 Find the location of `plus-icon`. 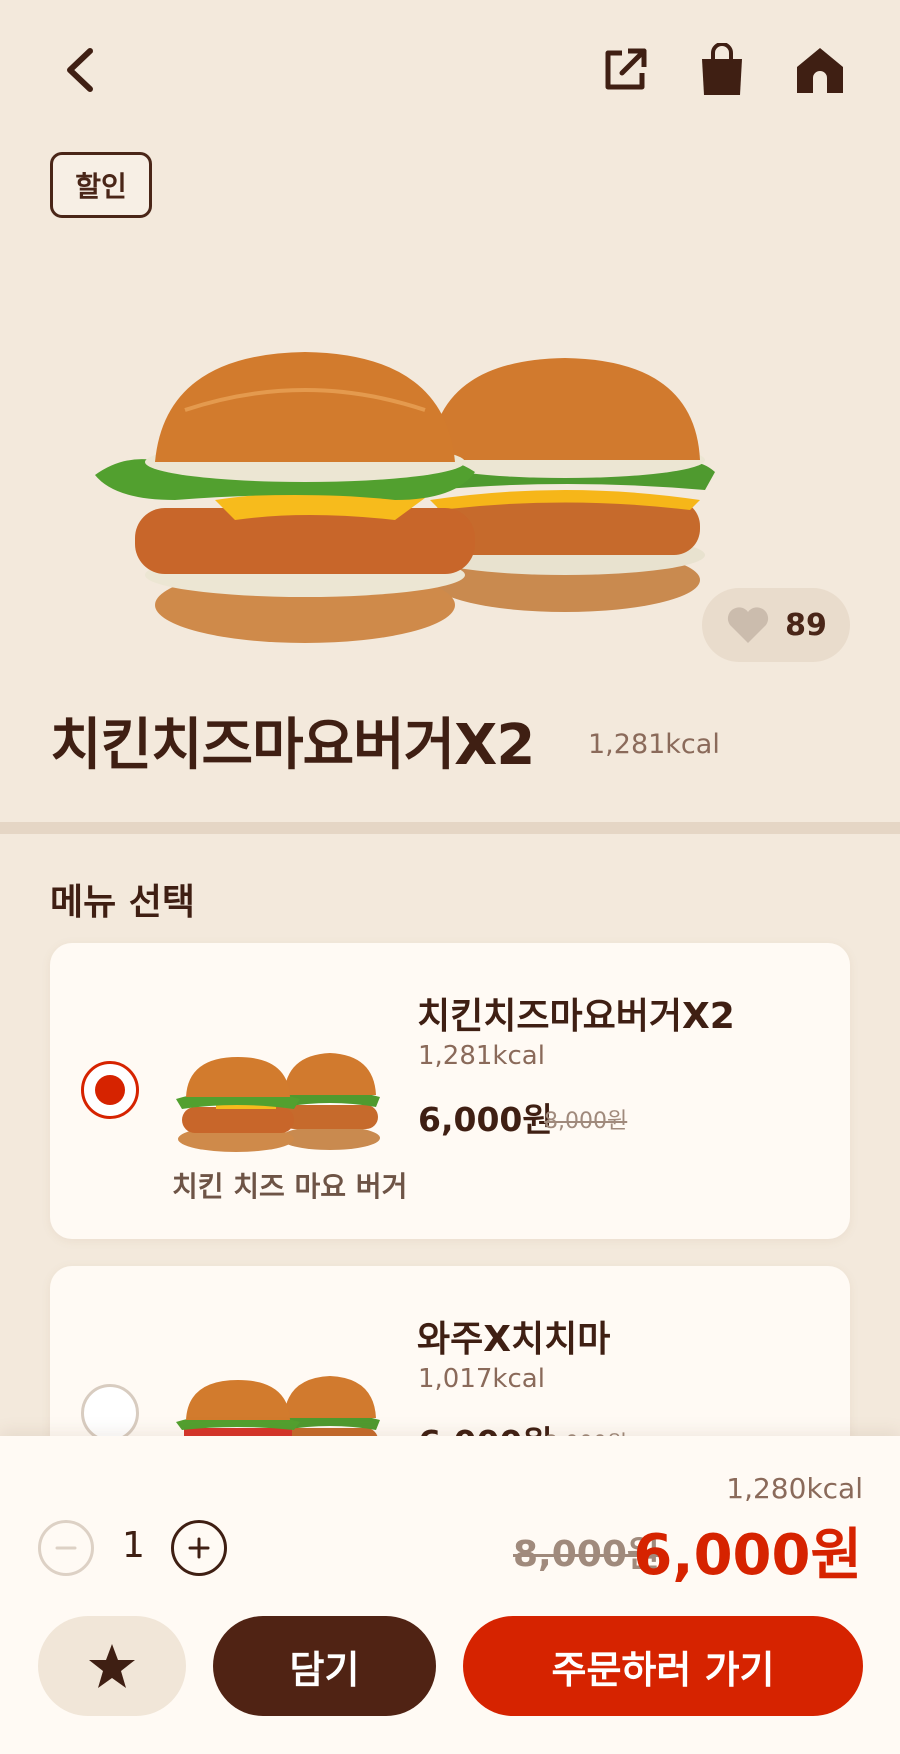

plus-icon is located at coordinates (199, 1548).